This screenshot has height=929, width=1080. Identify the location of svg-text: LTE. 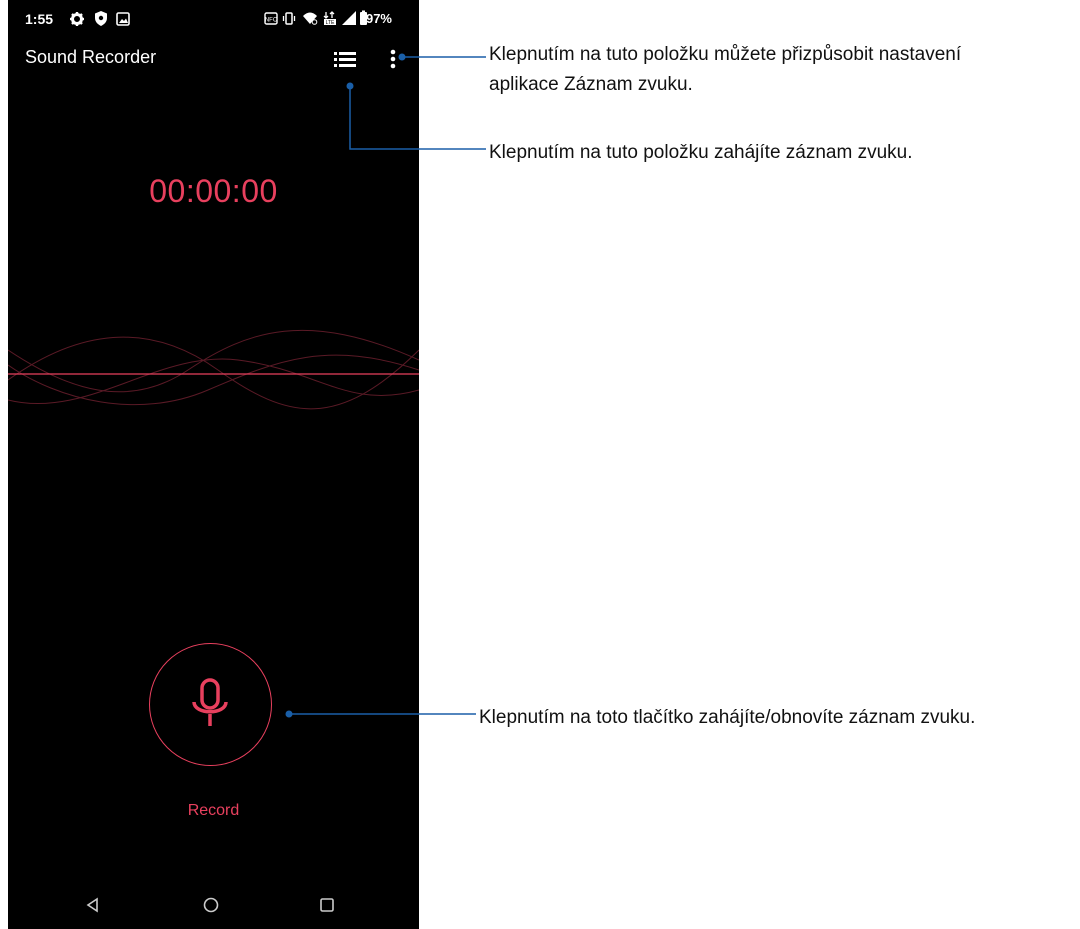
(330, 23).